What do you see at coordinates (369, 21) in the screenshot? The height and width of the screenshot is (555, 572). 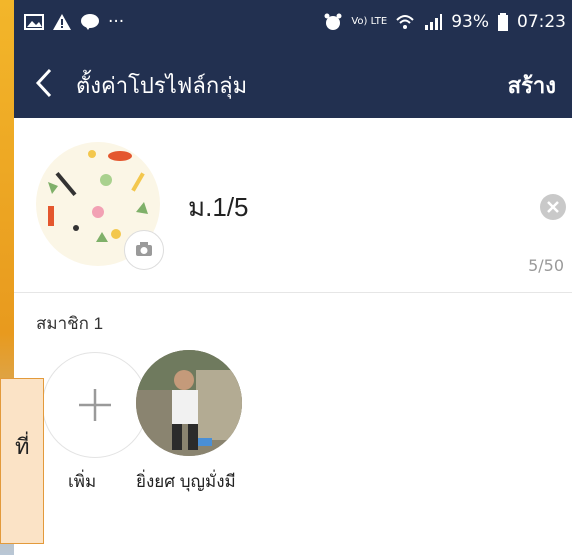 I see `volte-indicator: Vo) LTE` at bounding box center [369, 21].